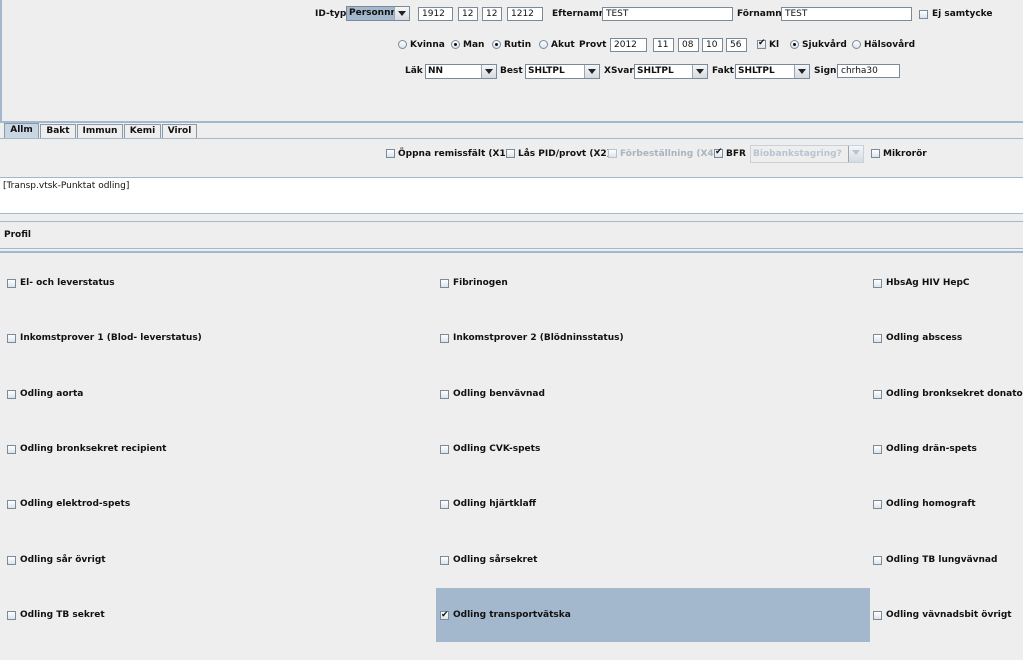 This screenshot has width=1023, height=660. I want to click on profile-label: Odling hjärtklaff, so click(494, 504).